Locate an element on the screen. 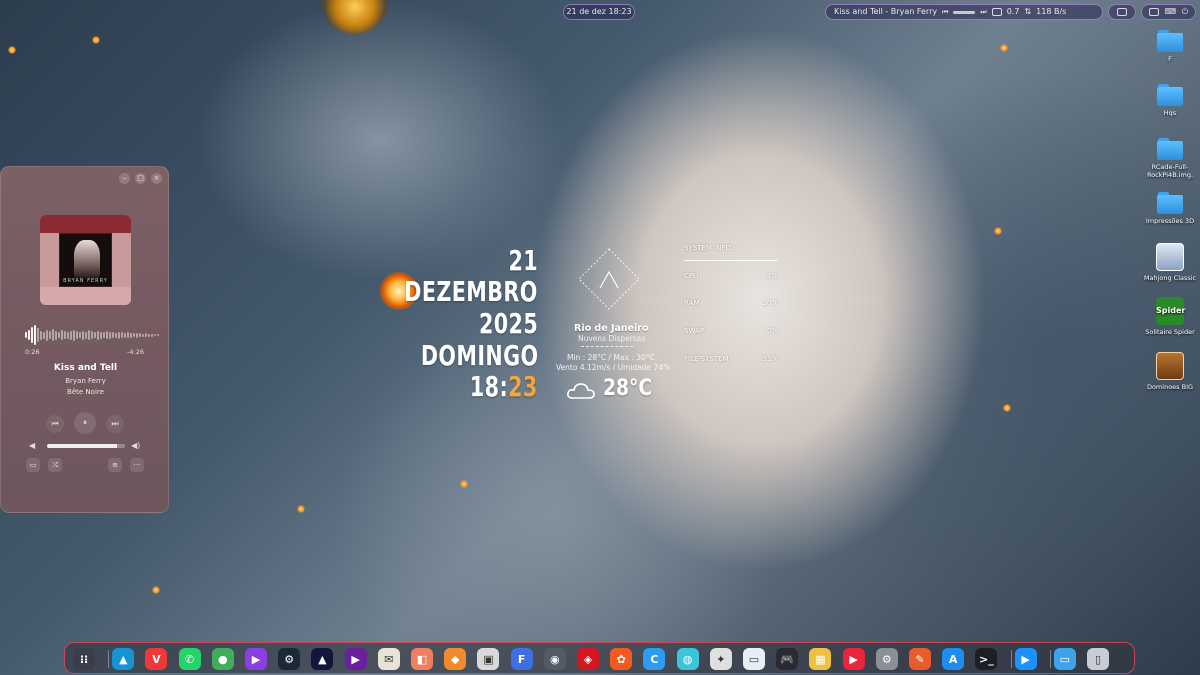 The height and width of the screenshot is (675, 1200). previous-button: ⏮ is located at coordinates (55, 424).